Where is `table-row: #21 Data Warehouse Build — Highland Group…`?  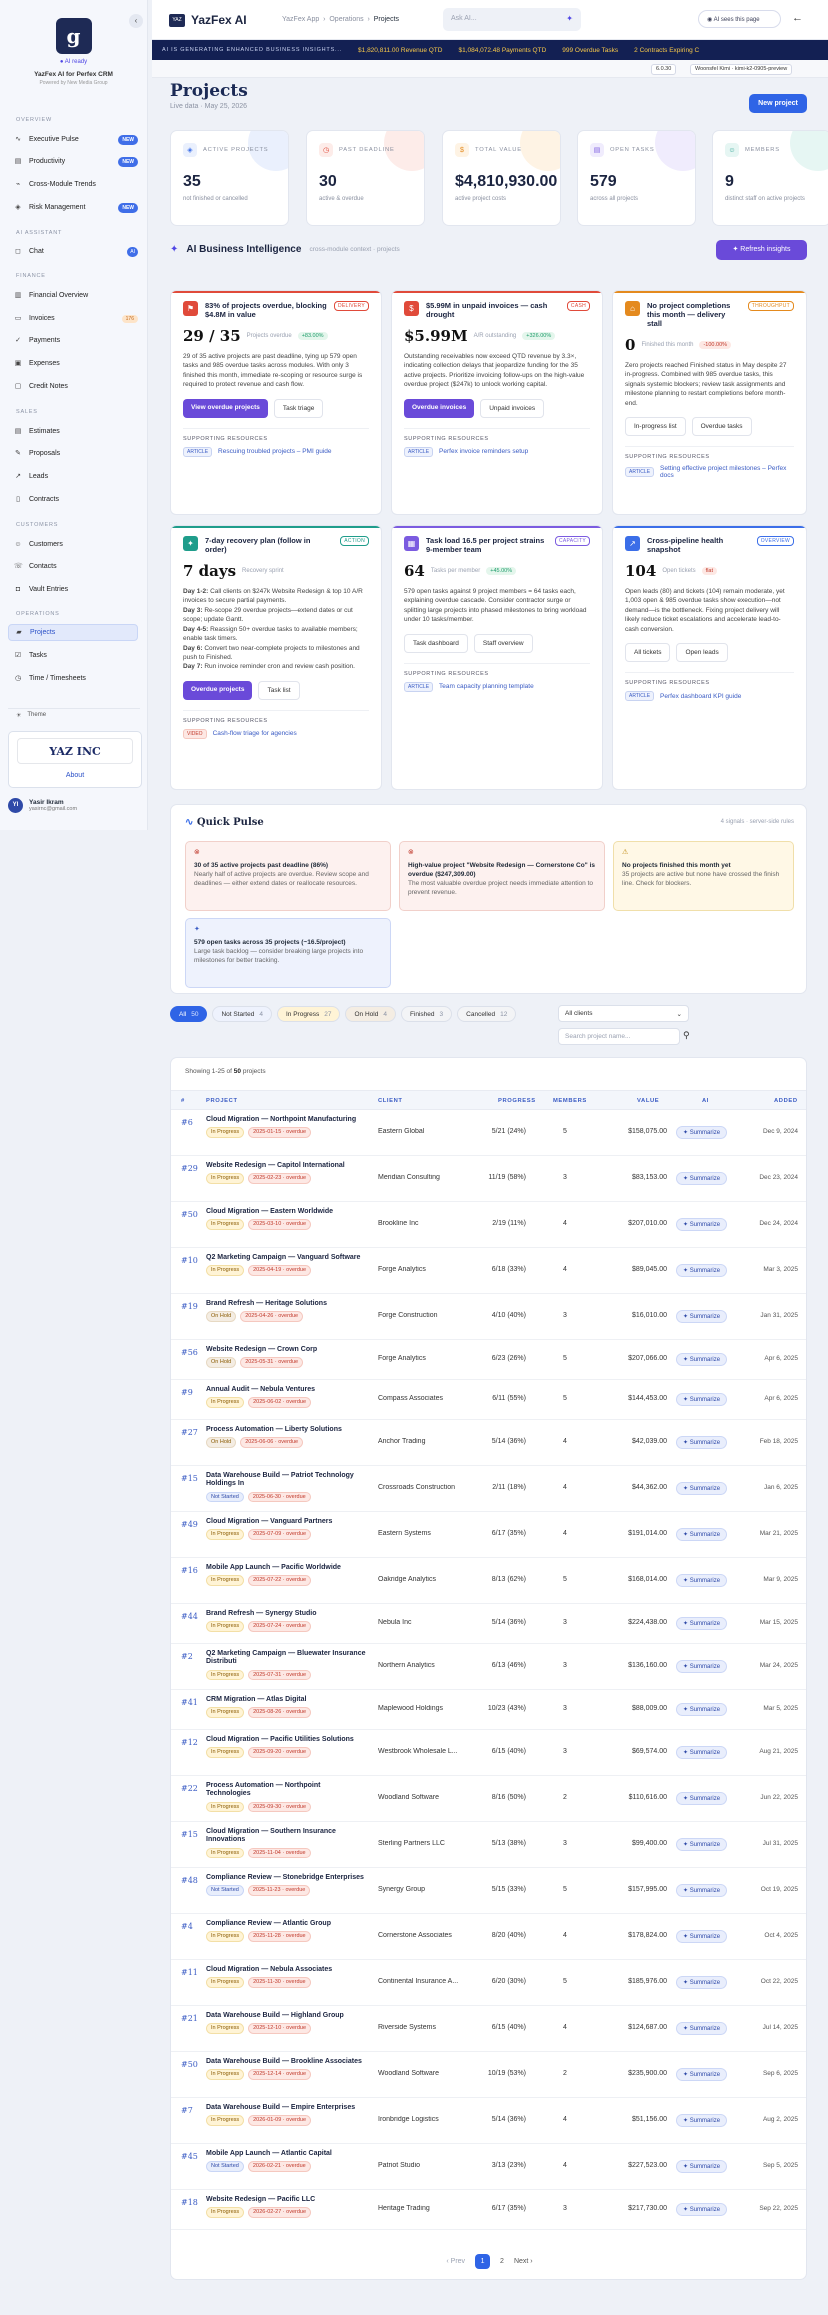
table-row: #21 Data Warehouse Build — Highland Group… is located at coordinates (488, 2029).